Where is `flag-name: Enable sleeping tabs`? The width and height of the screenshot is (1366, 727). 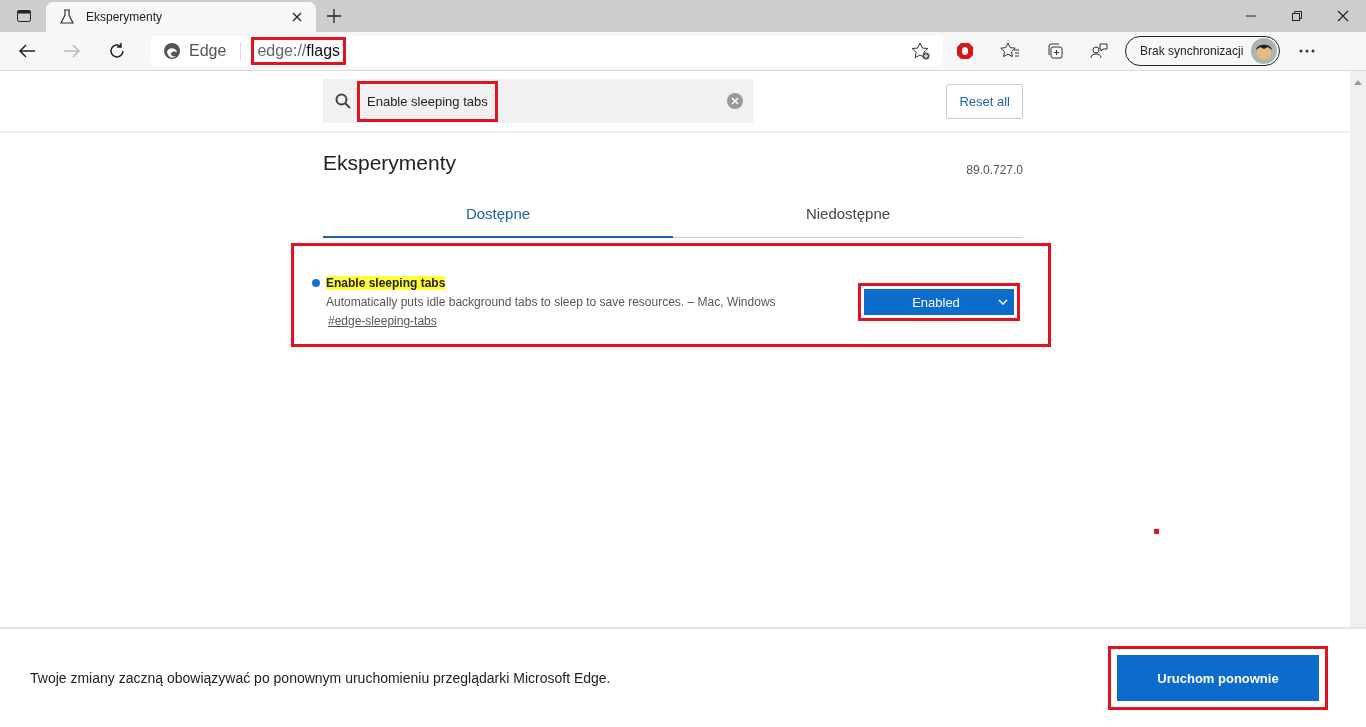
flag-name: Enable sleeping tabs is located at coordinates (386, 283).